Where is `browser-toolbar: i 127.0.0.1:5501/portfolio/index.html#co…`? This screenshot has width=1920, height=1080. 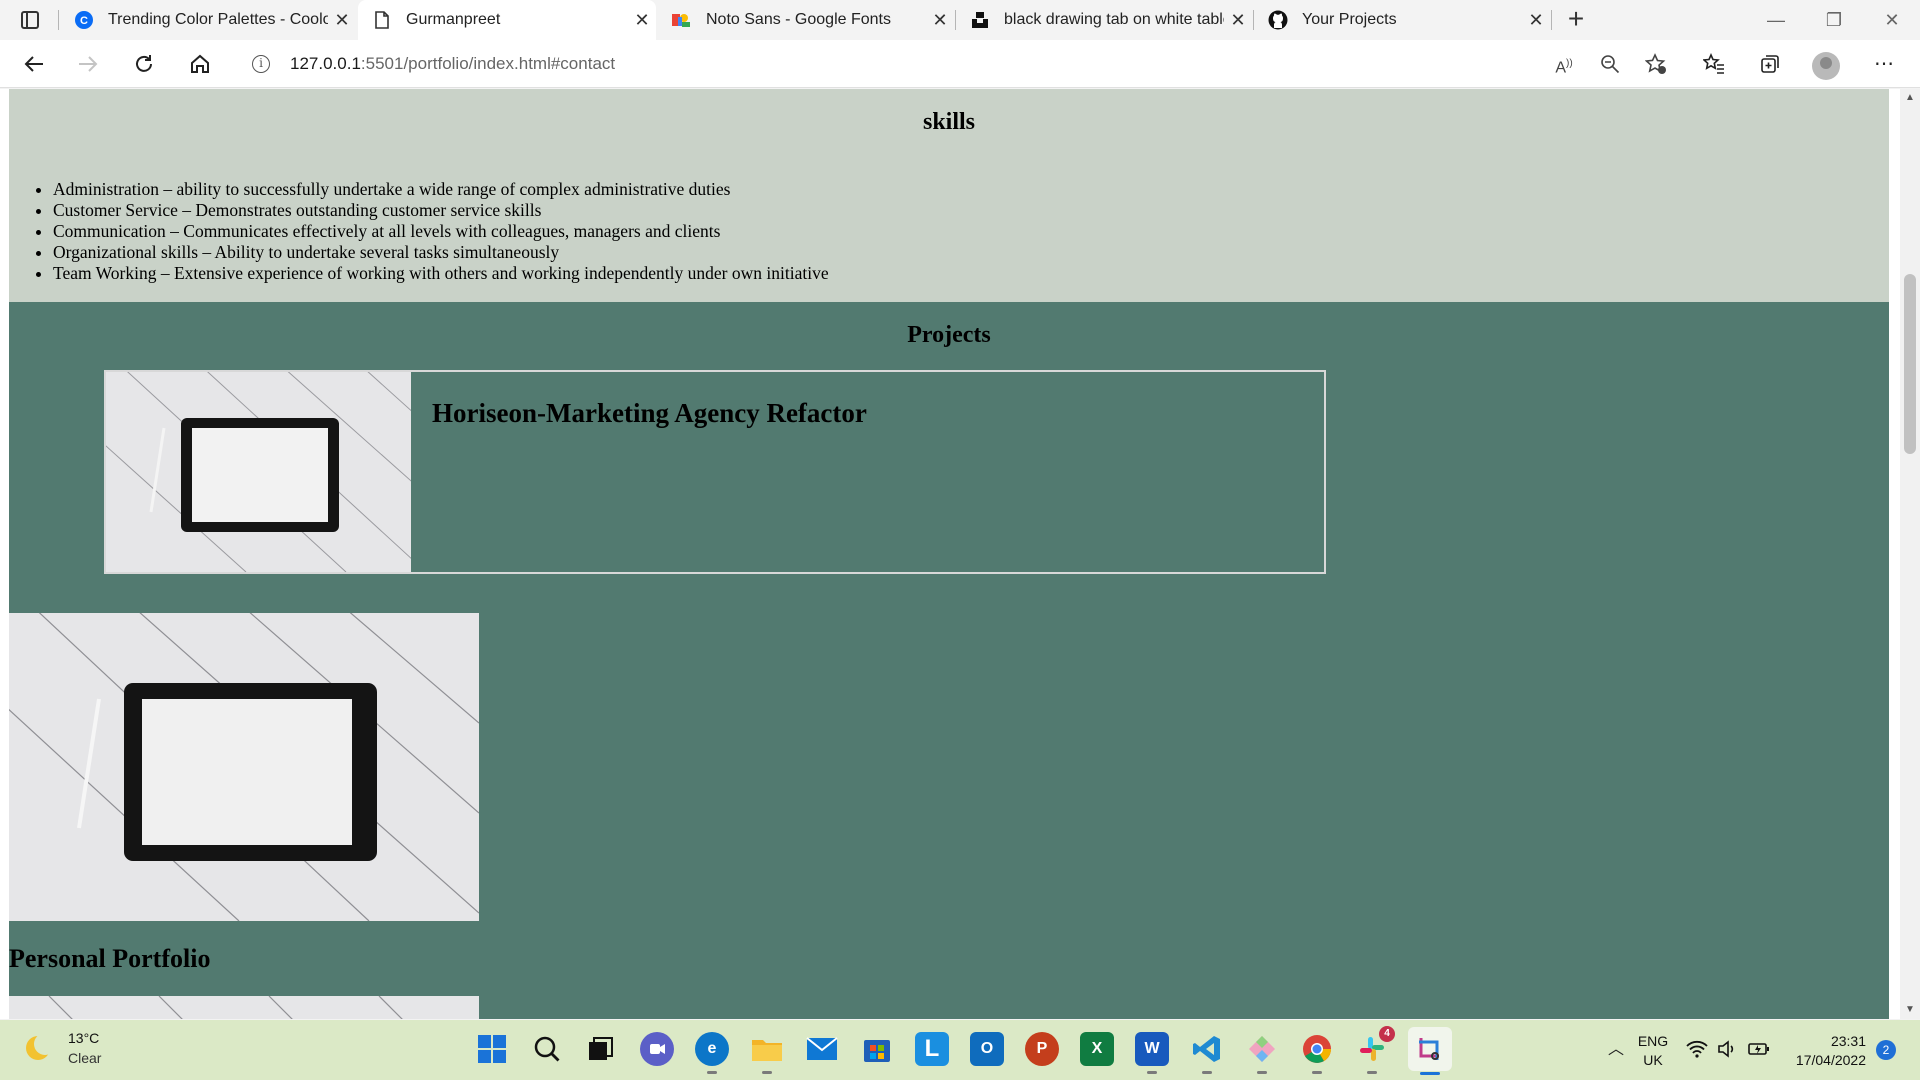
browser-toolbar: i 127.0.0.1:5501/portfolio/index.html#co… is located at coordinates (960, 64).